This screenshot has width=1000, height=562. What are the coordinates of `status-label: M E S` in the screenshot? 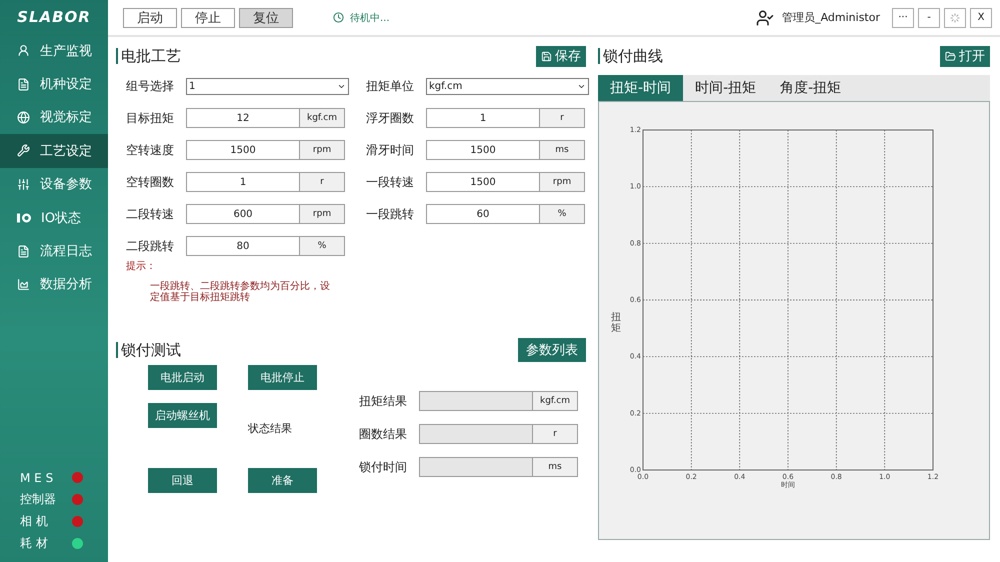 It's located at (37, 477).